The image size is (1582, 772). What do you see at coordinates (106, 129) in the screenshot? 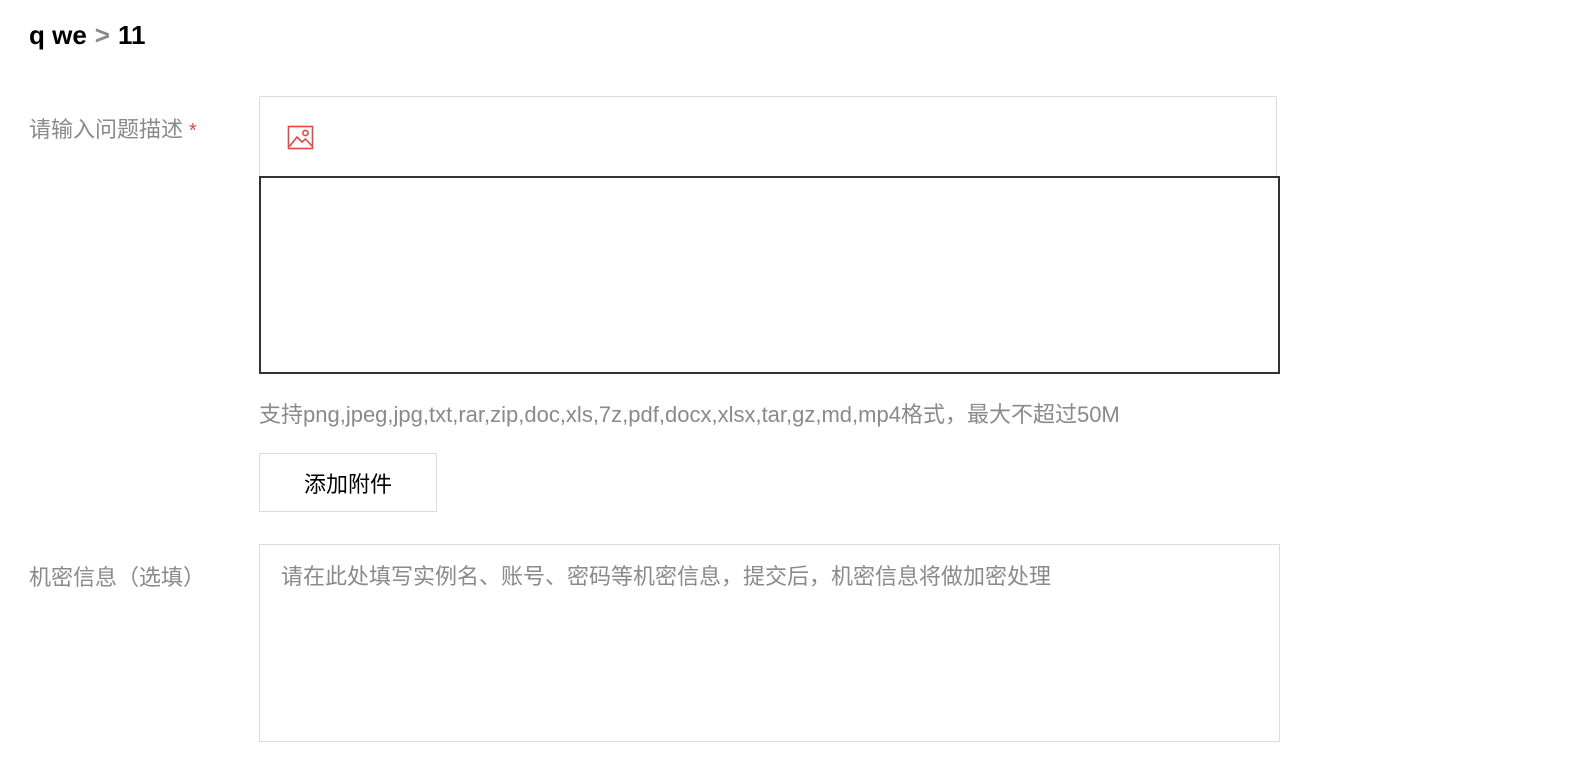
I see `description-label-text: 请输入问题描述` at bounding box center [106, 129].